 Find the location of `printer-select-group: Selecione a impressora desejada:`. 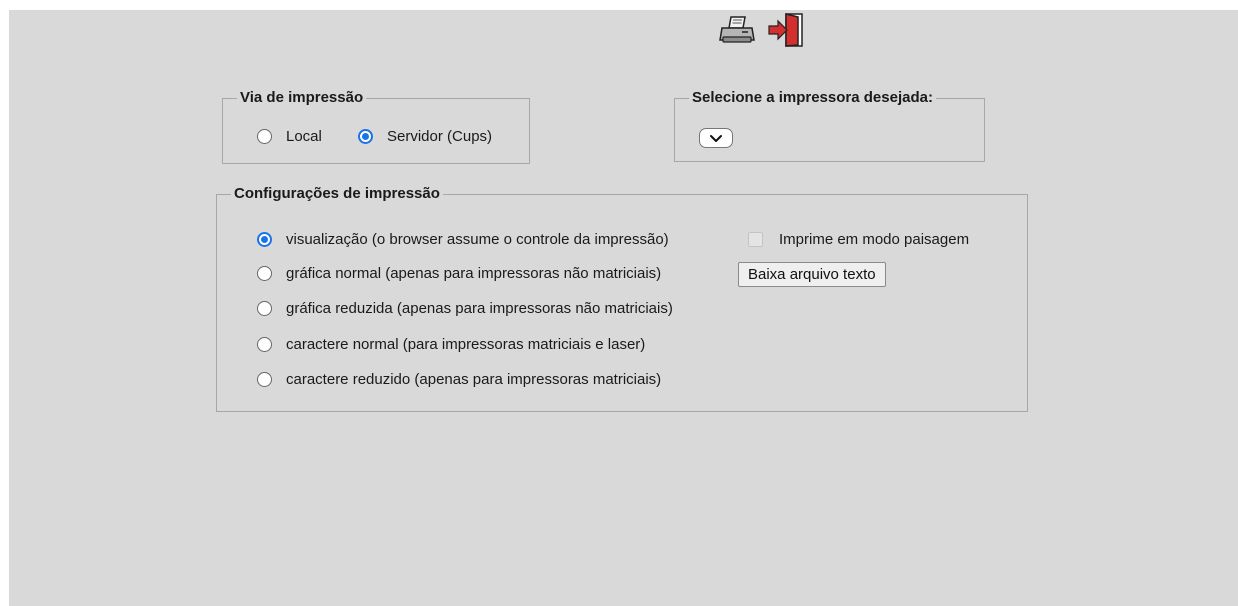

printer-select-group: Selecione a impressora desejada: is located at coordinates (829, 126).